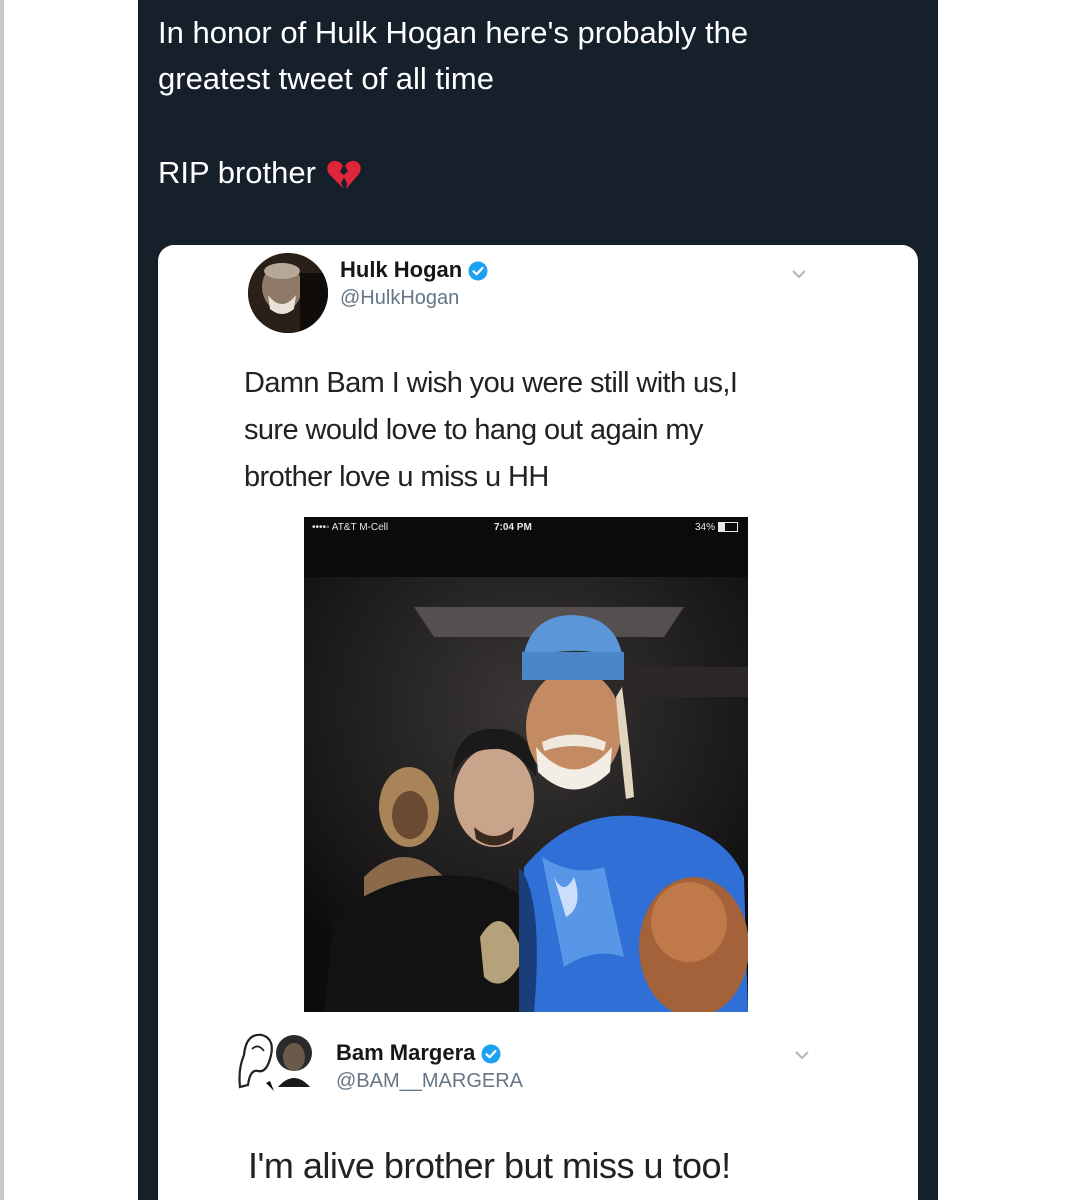 The image size is (1069, 1200). Describe the element at coordinates (429, 1081) in the screenshot. I see `bam-margera-handle: @BAM__MARGERA` at that location.